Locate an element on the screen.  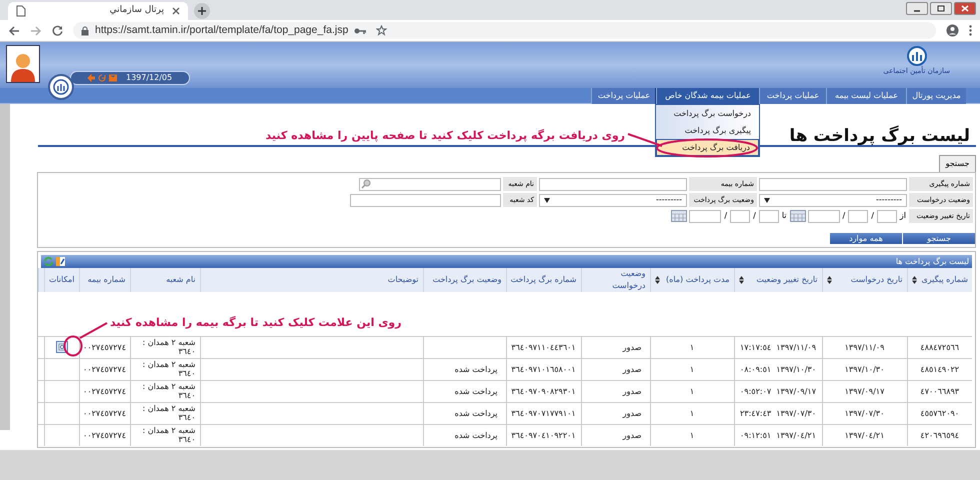
field-label: / is located at coordinates (725, 216).